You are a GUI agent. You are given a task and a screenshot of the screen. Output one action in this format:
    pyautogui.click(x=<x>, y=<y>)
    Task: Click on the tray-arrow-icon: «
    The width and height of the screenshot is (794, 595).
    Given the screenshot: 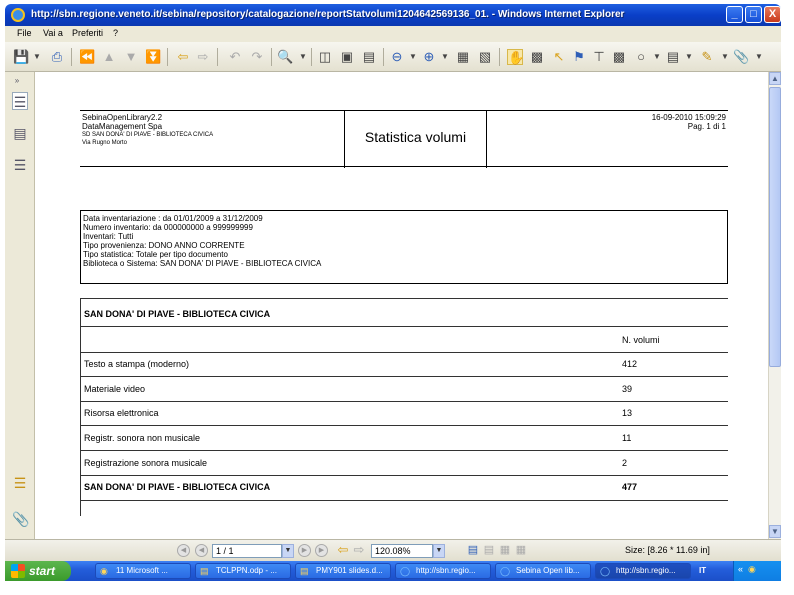 What is the action you would take?
    pyautogui.click(x=740, y=569)
    